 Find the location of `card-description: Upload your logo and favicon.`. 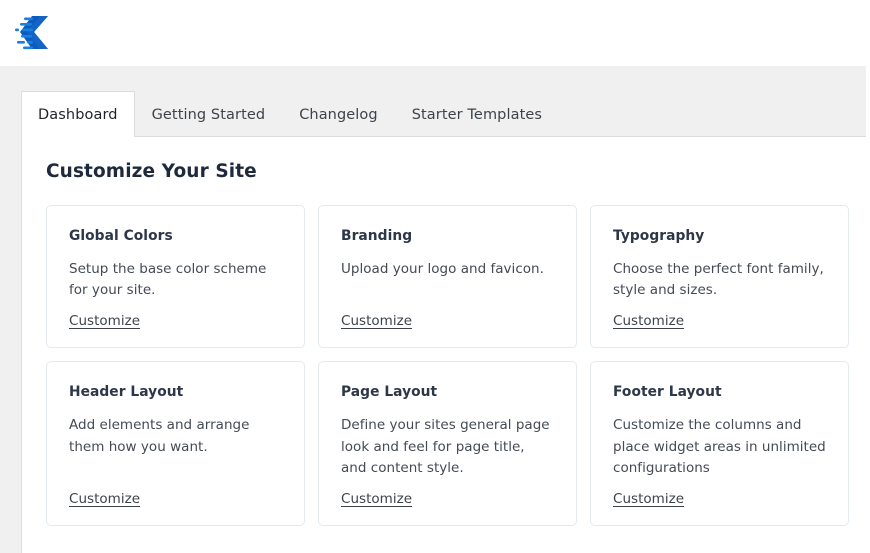

card-description: Upload your logo and favicon. is located at coordinates (442, 269).